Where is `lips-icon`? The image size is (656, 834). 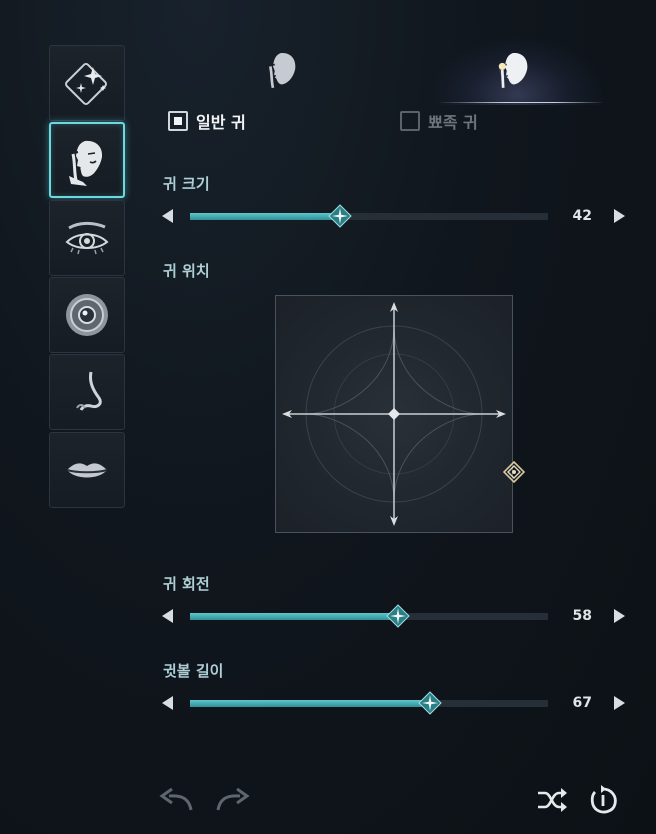 lips-icon is located at coordinates (87, 470).